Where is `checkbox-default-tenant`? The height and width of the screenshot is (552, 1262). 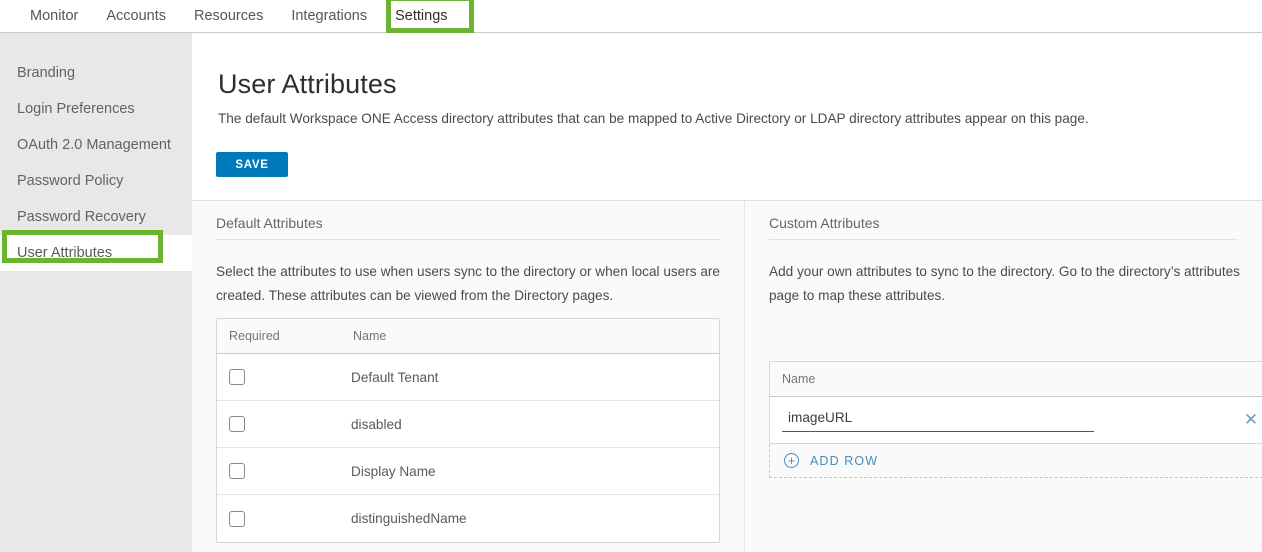
checkbox-default-tenant is located at coordinates (237, 377).